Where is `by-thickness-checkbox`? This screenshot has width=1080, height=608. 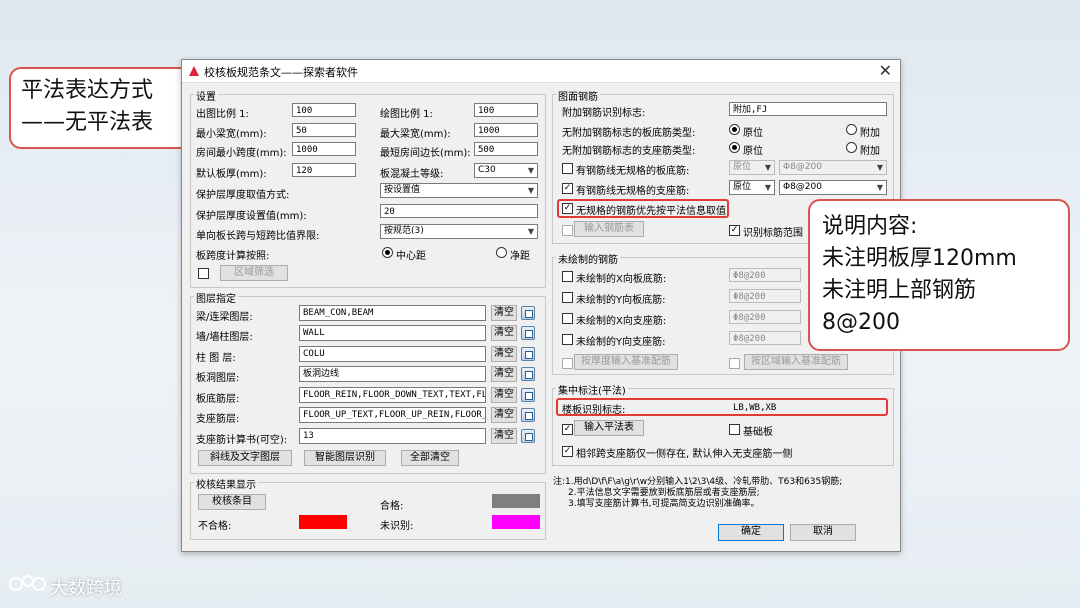
by-thickness-checkbox is located at coordinates (567, 363).